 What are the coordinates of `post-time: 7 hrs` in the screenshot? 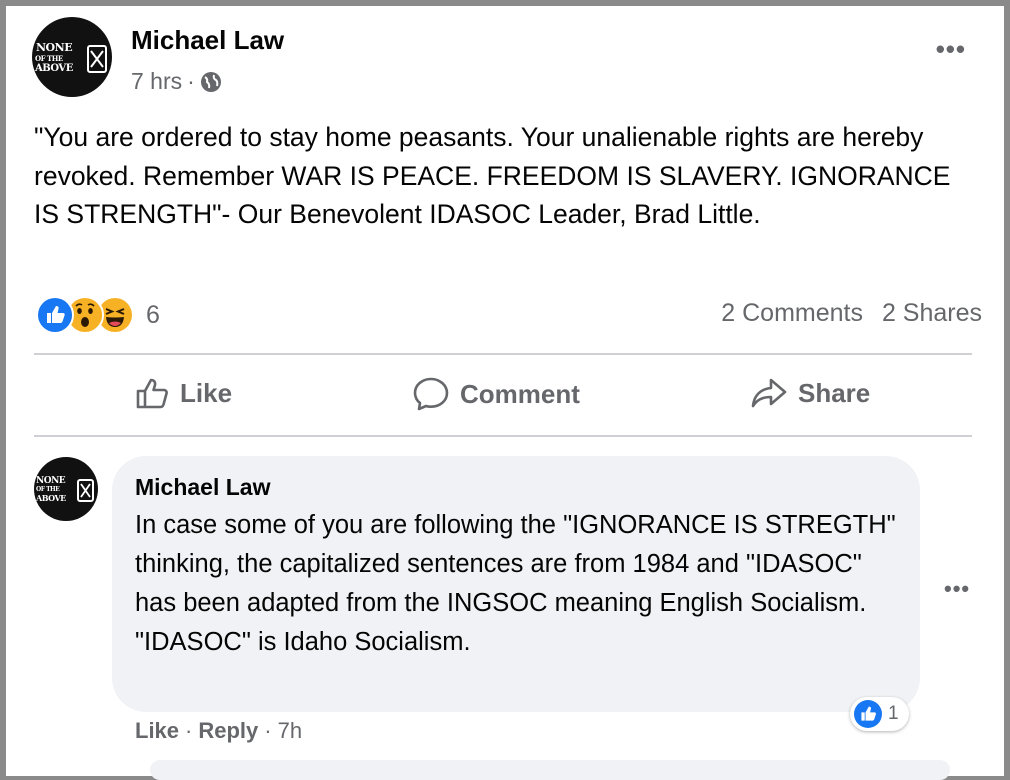 It's located at (156, 81).